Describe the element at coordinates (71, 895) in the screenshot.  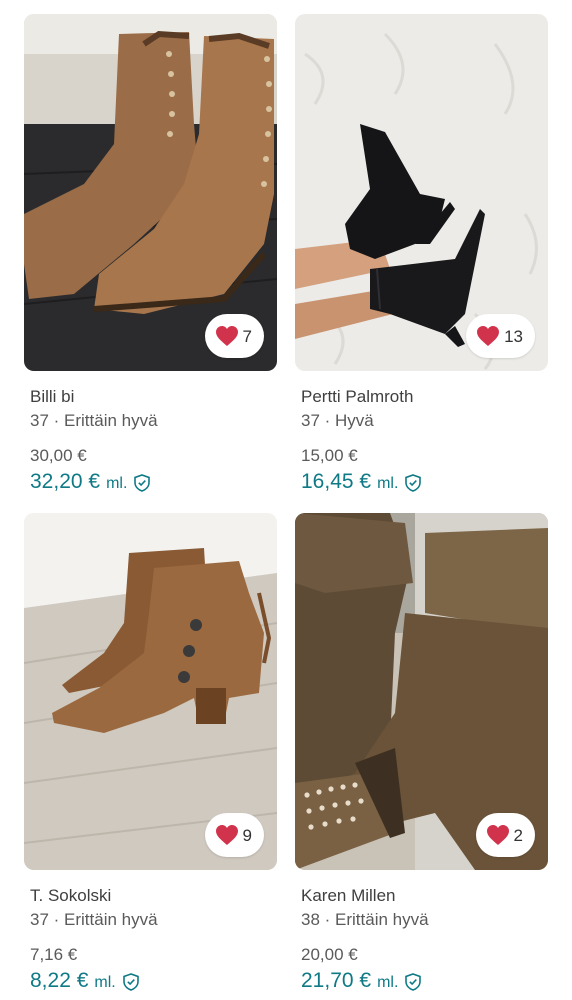
I see `listing-brand: T. Sokolski` at that location.